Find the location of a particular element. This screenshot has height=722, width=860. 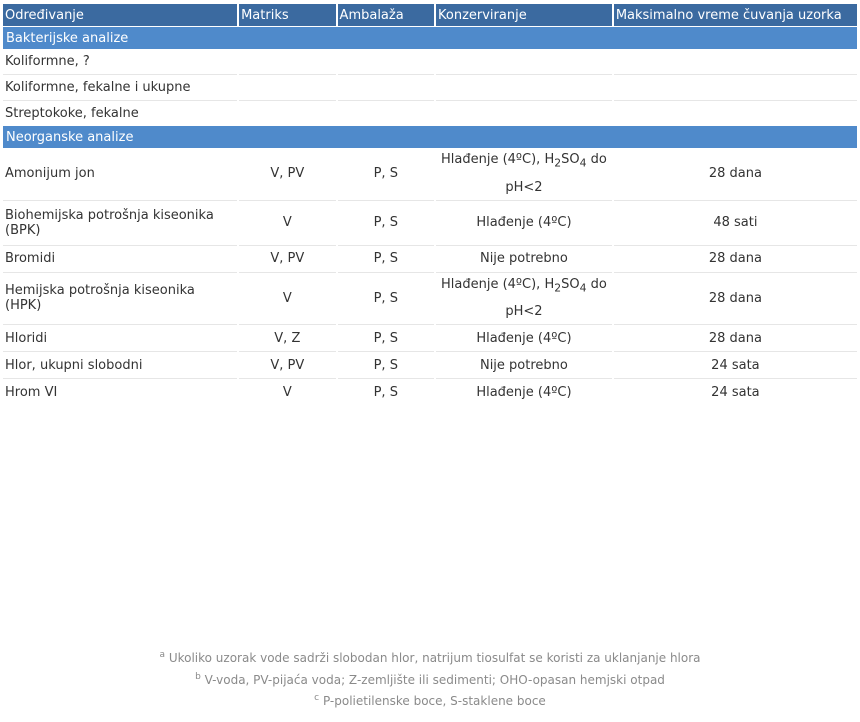

header-konzerviranje: Konzerviranje is located at coordinates (524, 15).